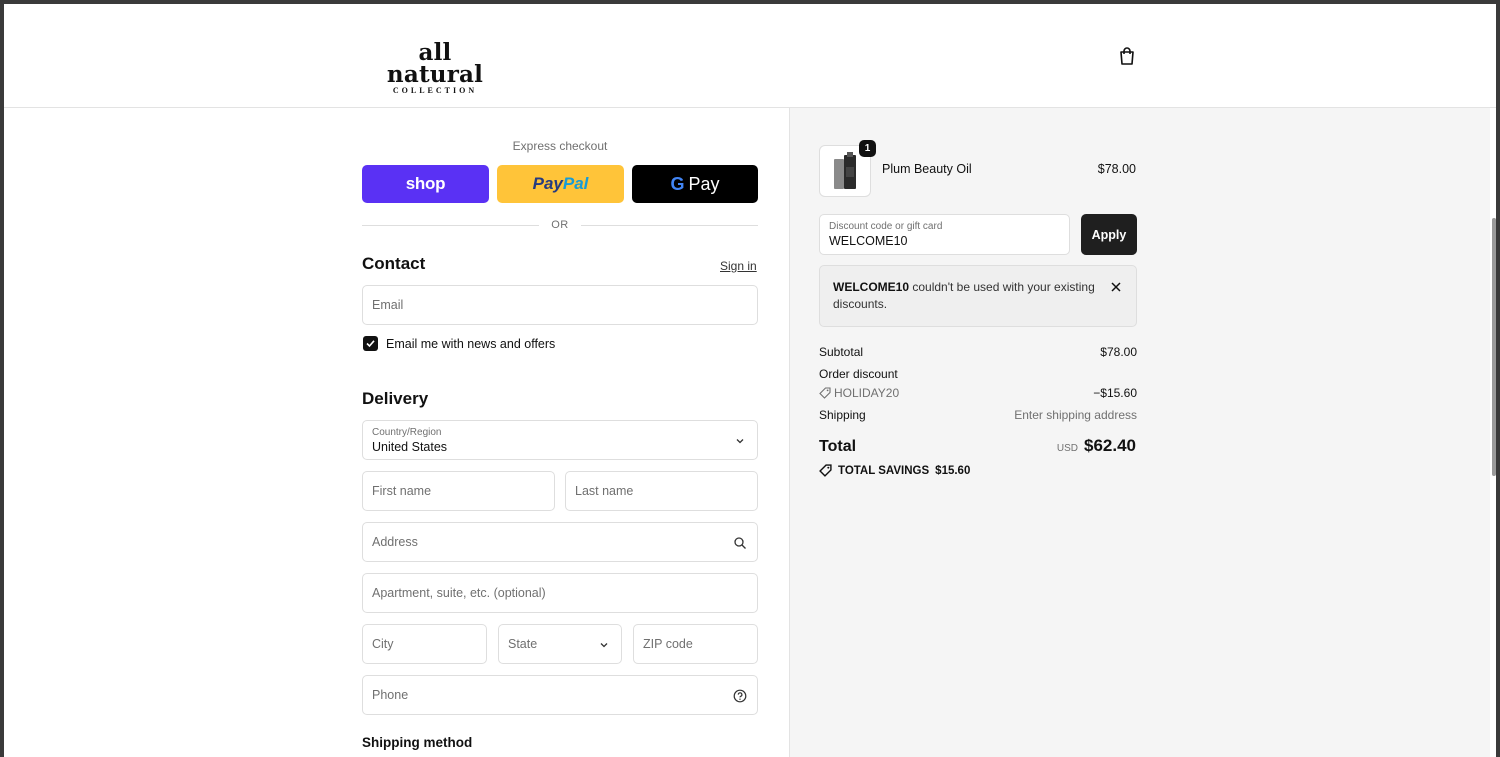  Describe the element at coordinates (1067, 448) in the screenshot. I see `currency-code: USD` at that location.